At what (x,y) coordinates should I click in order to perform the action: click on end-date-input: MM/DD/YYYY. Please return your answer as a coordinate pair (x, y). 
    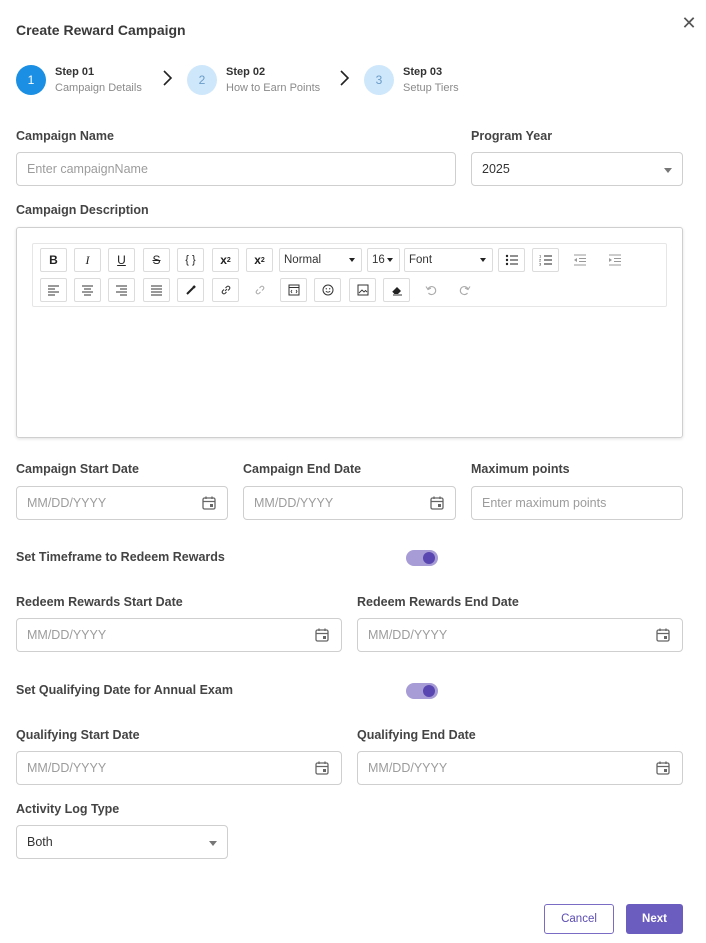
    Looking at the image, I should click on (349, 503).